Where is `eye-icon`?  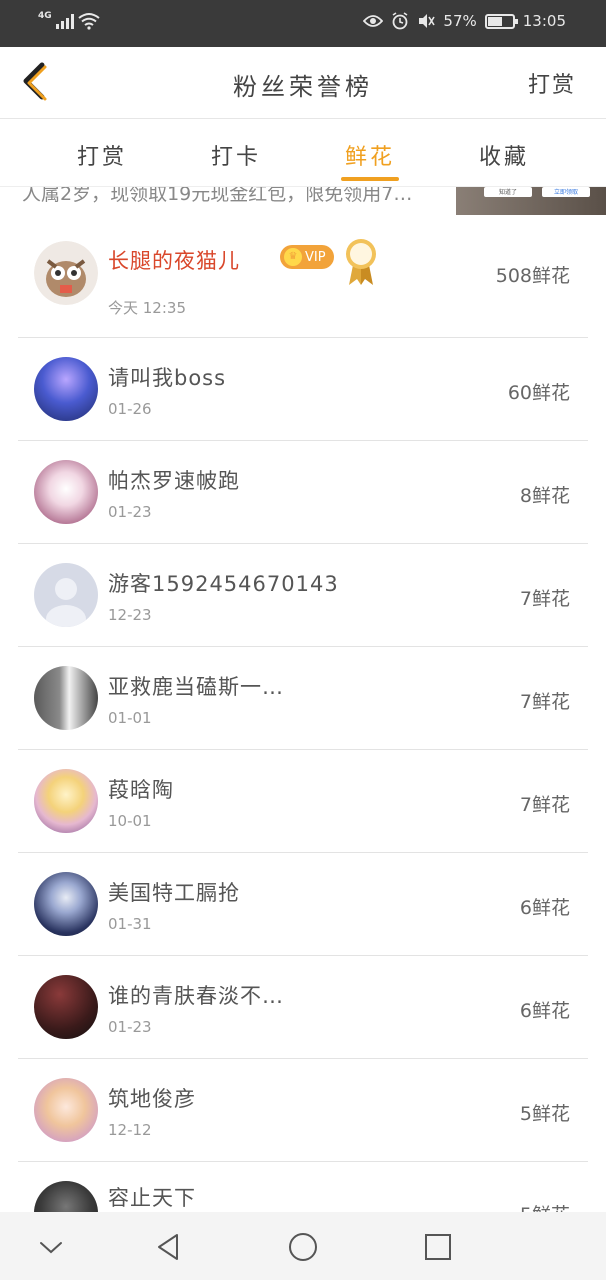 eye-icon is located at coordinates (373, 21).